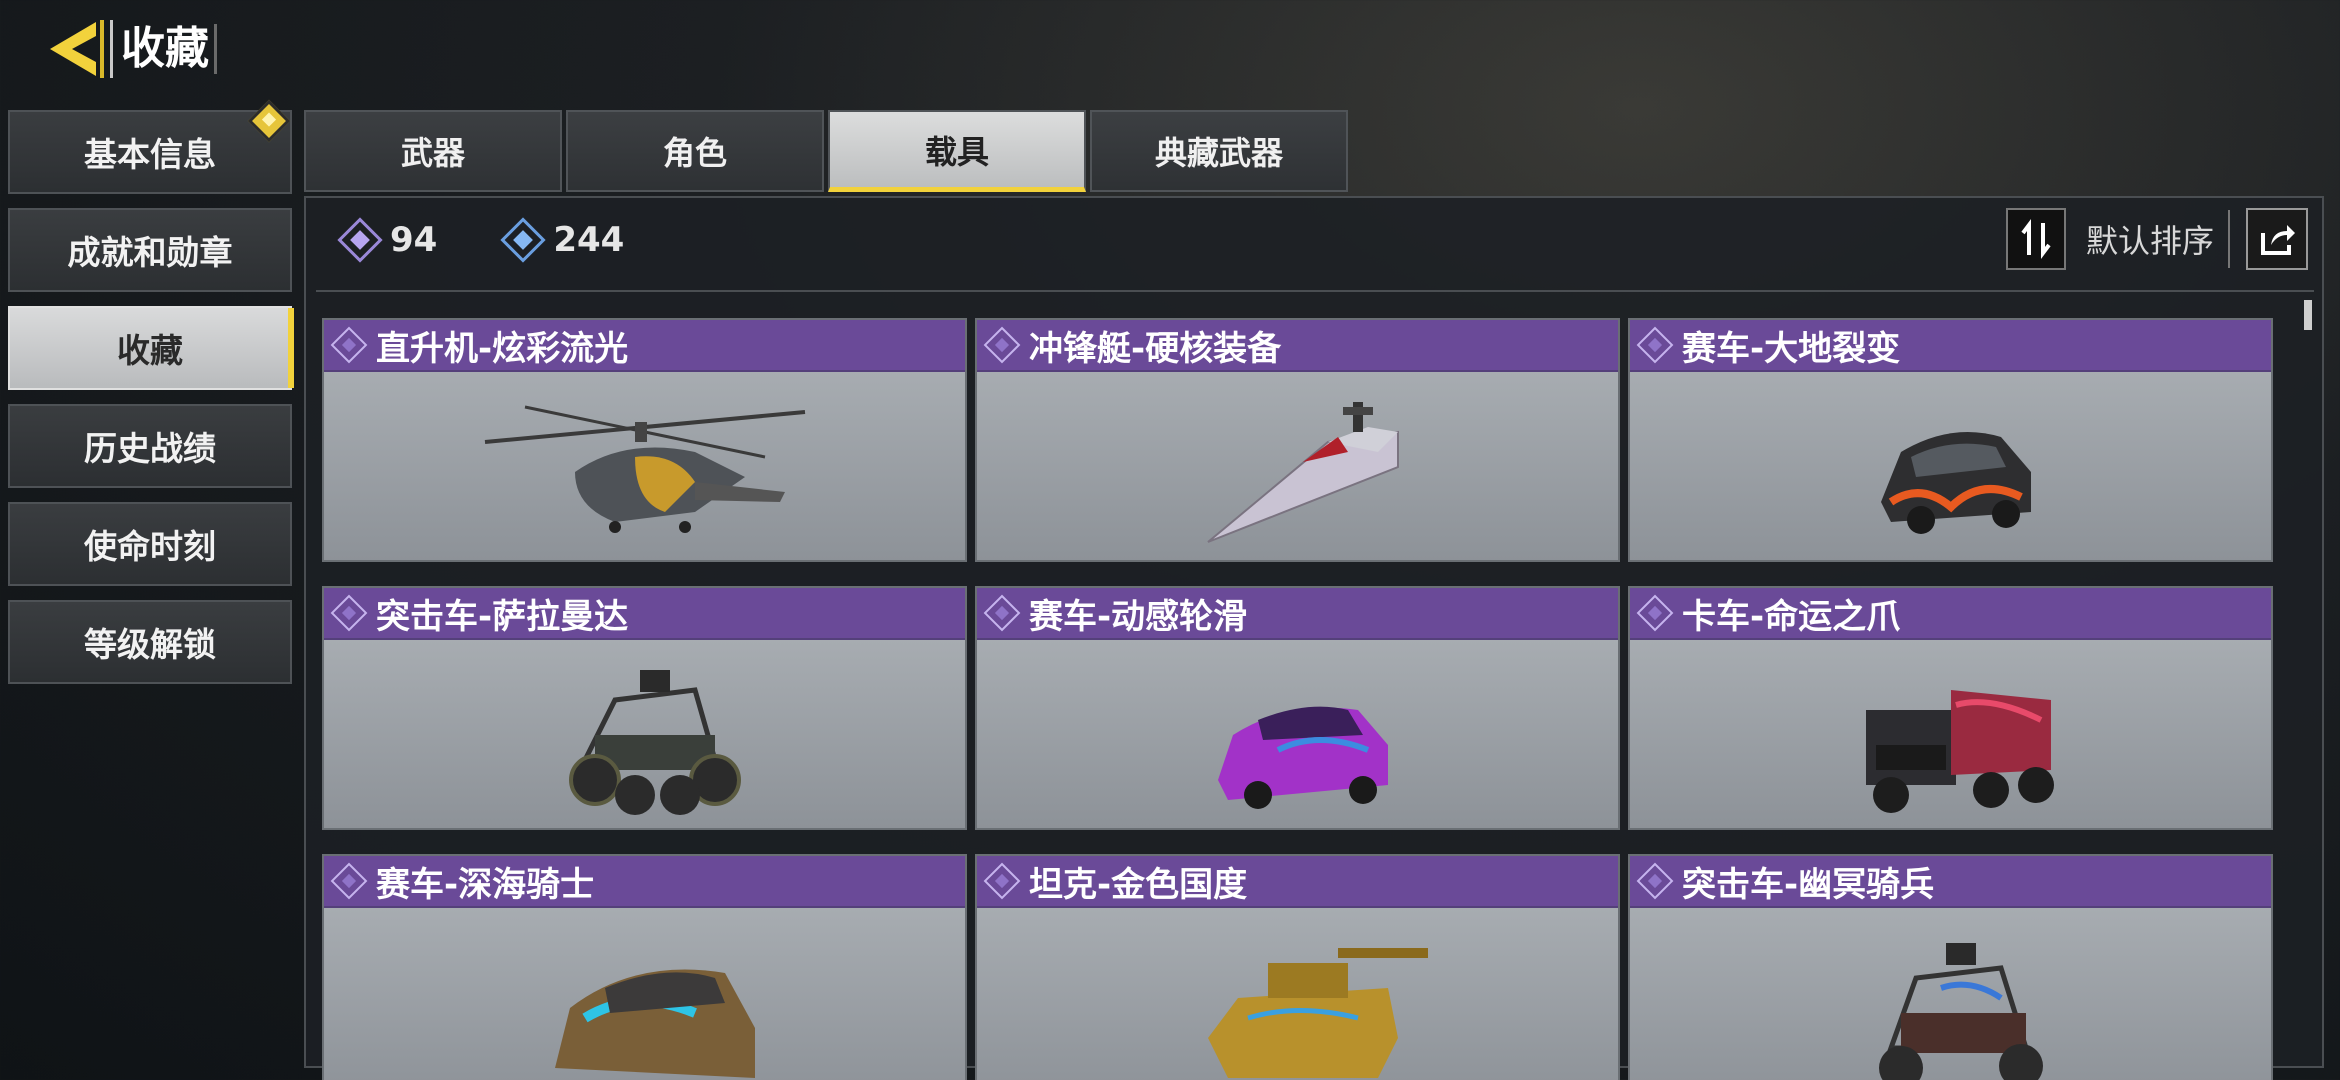  I want to click on back-arrow-icon, so click(77, 49).